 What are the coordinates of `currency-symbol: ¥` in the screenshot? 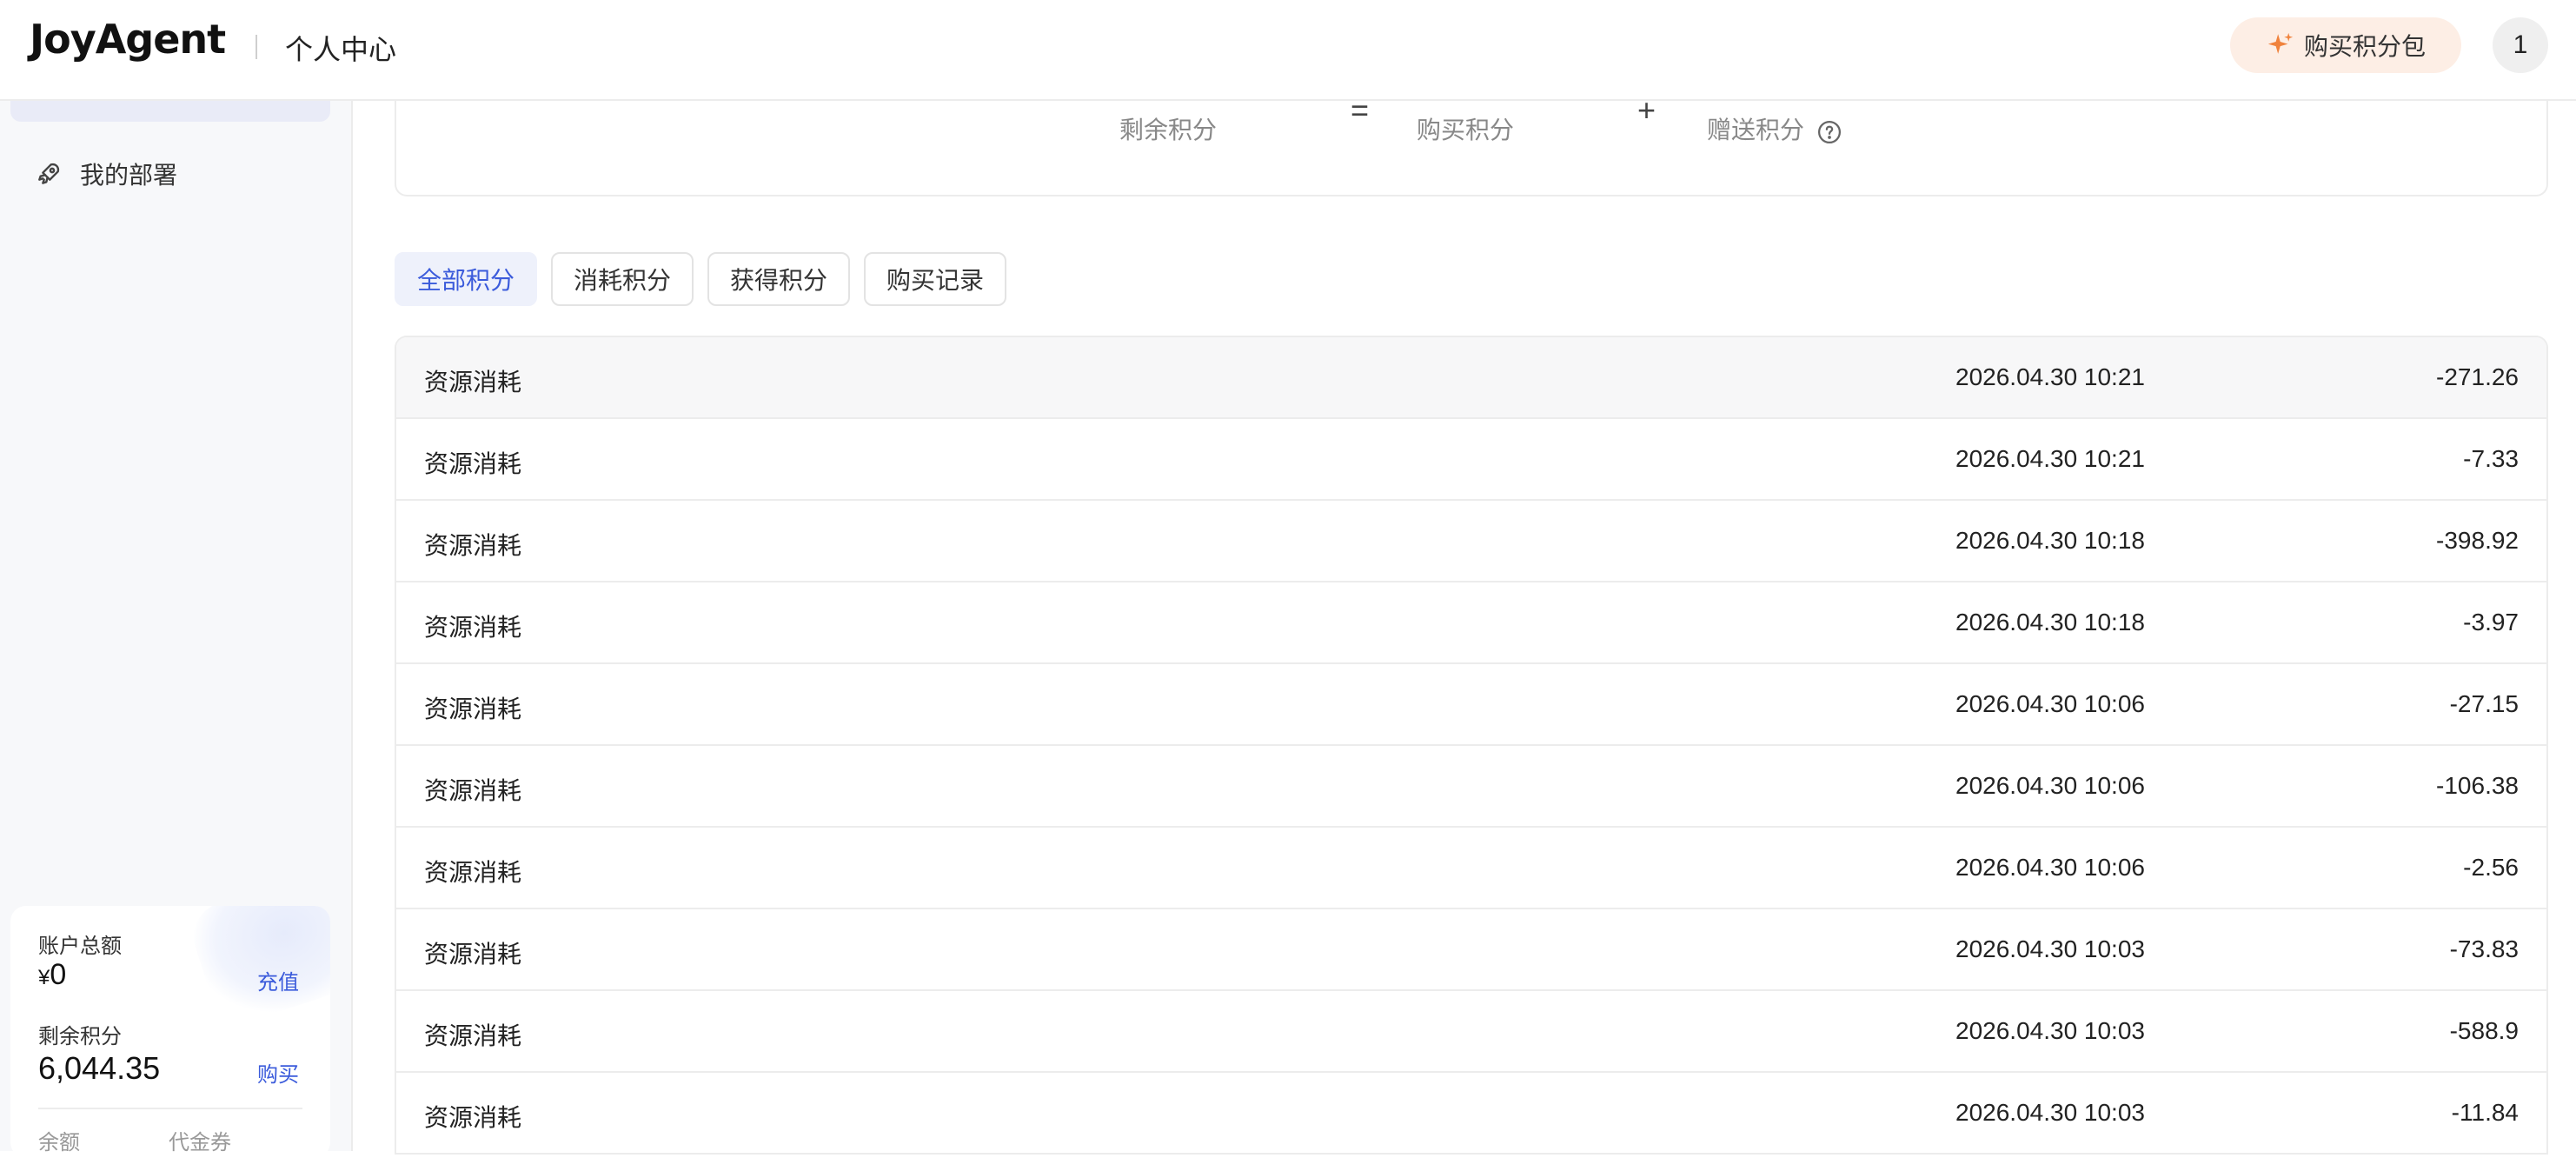 It's located at (44, 978).